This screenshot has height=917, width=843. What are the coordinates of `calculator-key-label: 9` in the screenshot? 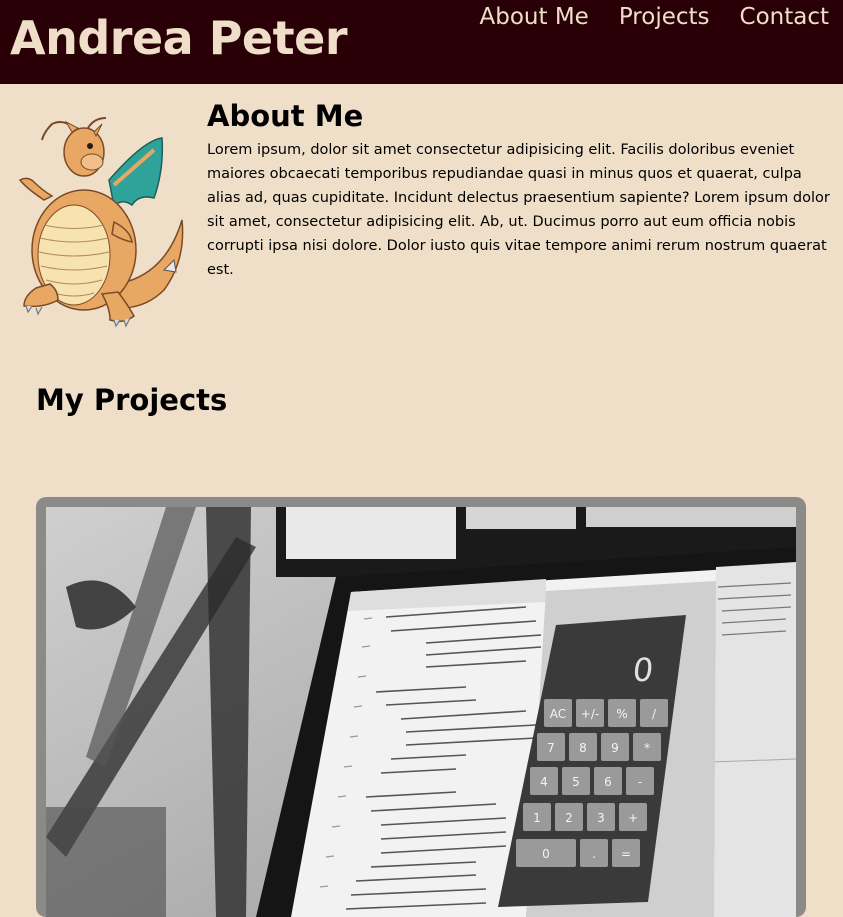 It's located at (615, 748).